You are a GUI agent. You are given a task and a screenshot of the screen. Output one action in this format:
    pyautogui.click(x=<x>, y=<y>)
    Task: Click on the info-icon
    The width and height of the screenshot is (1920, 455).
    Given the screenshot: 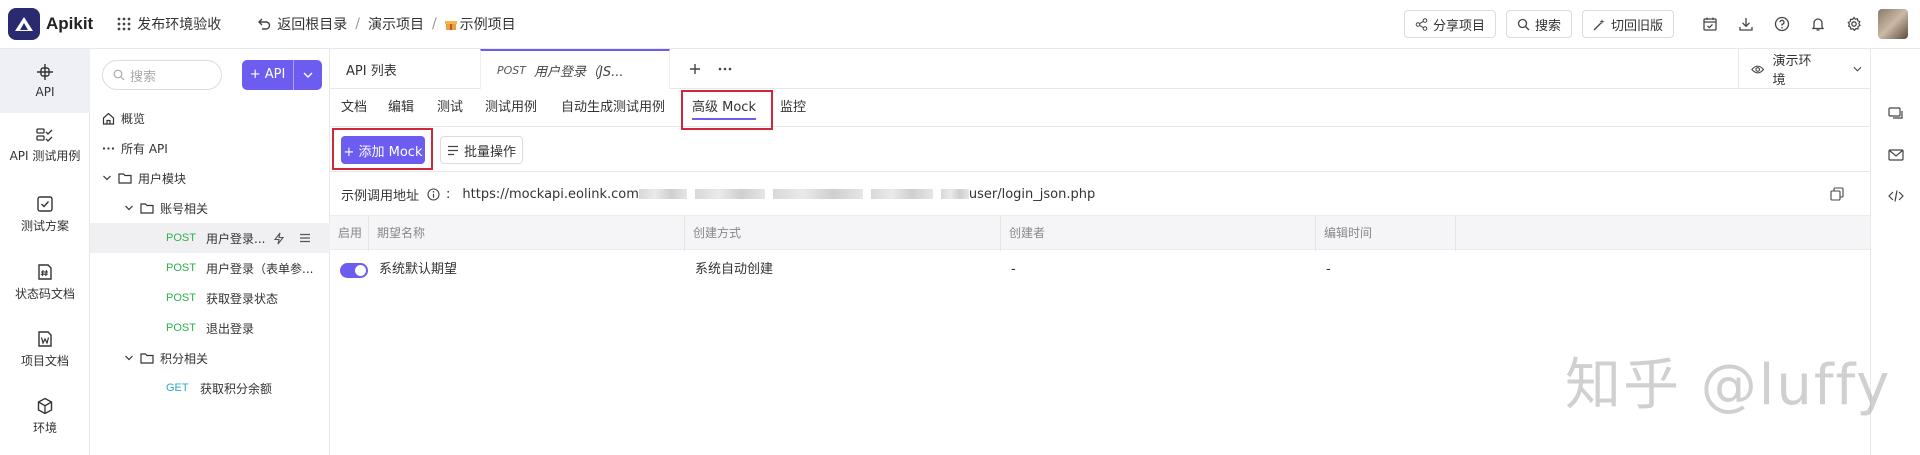 What is the action you would take?
    pyautogui.click(x=433, y=194)
    